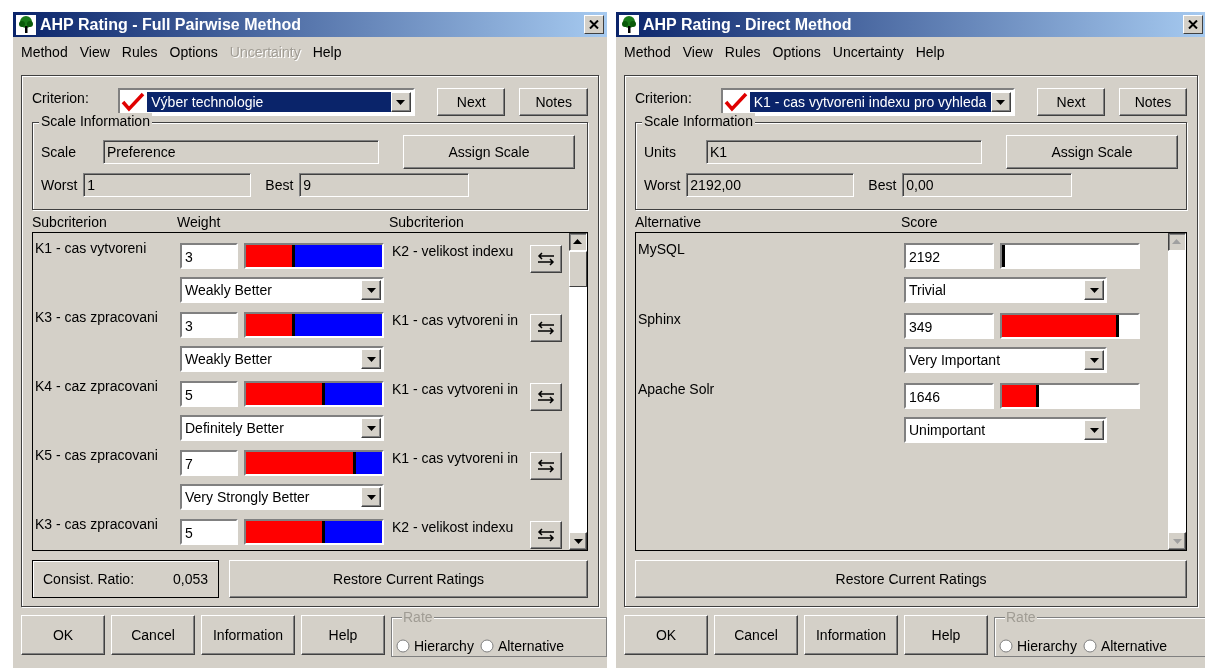 The width and height of the screenshot is (1205, 668). What do you see at coordinates (59, 152) in the screenshot?
I see `field-label: Scale` at bounding box center [59, 152].